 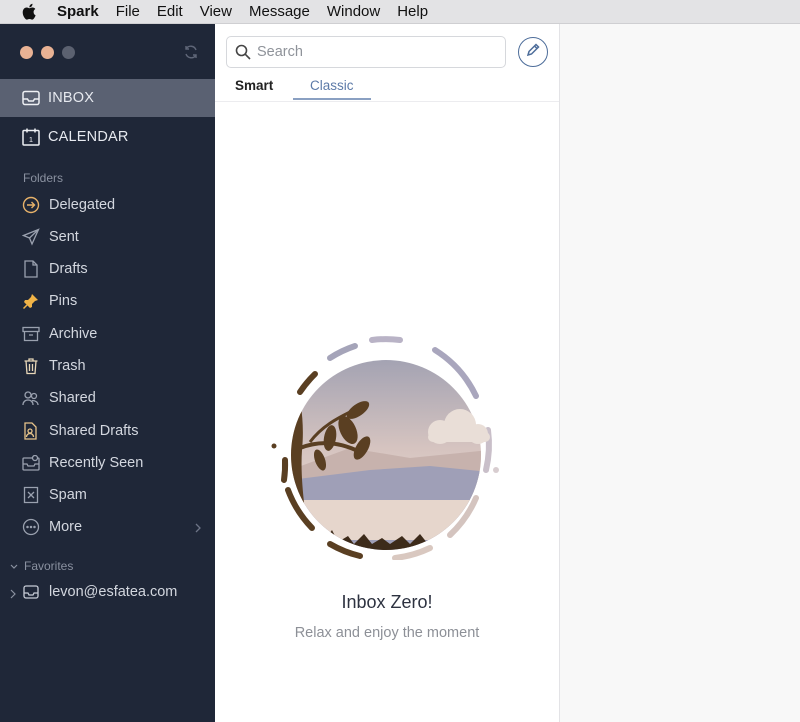 I want to click on account-email: levon@esfatea.com, so click(x=113, y=592).